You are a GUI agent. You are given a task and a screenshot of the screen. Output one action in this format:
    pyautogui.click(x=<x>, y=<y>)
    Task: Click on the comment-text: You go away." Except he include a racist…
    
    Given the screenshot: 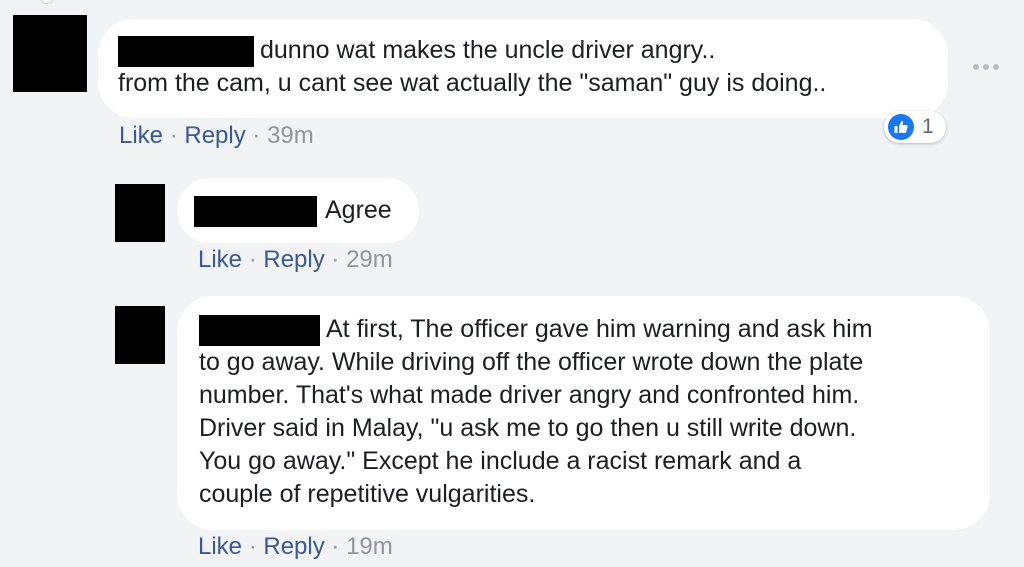 What is the action you would take?
    pyautogui.click(x=500, y=461)
    